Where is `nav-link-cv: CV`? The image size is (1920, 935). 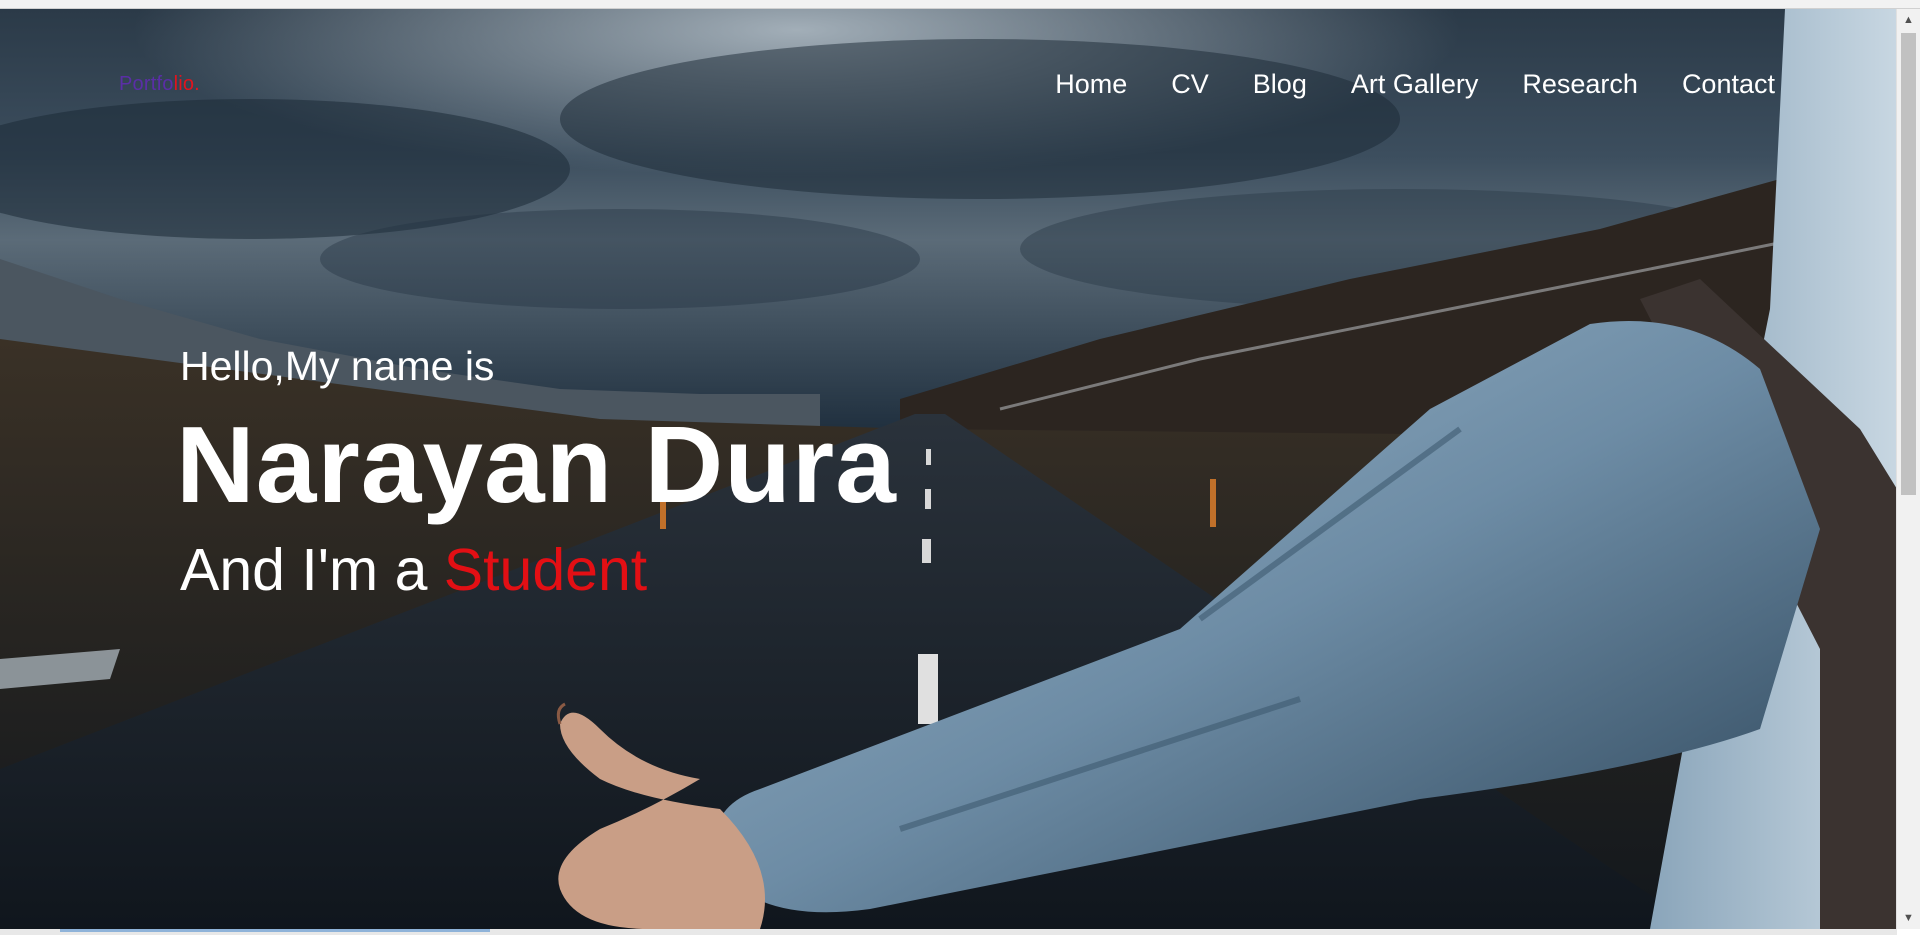 nav-link-cv: CV is located at coordinates (1190, 84).